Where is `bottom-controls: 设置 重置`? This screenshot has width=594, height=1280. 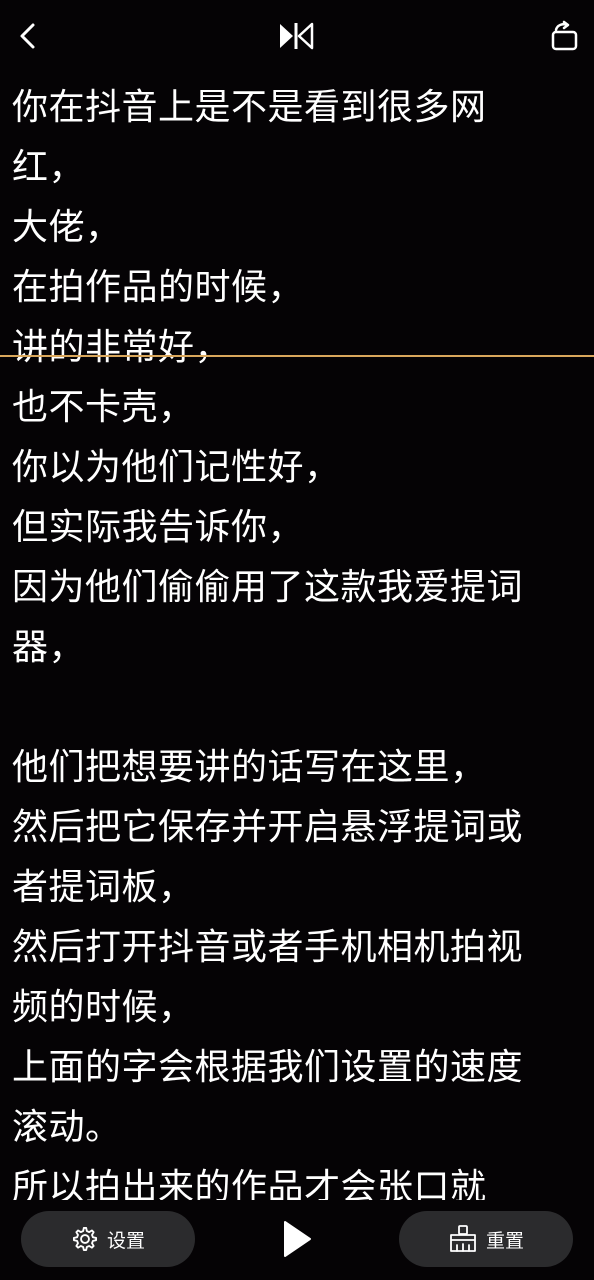 bottom-controls: 设置 重置 is located at coordinates (297, 1240).